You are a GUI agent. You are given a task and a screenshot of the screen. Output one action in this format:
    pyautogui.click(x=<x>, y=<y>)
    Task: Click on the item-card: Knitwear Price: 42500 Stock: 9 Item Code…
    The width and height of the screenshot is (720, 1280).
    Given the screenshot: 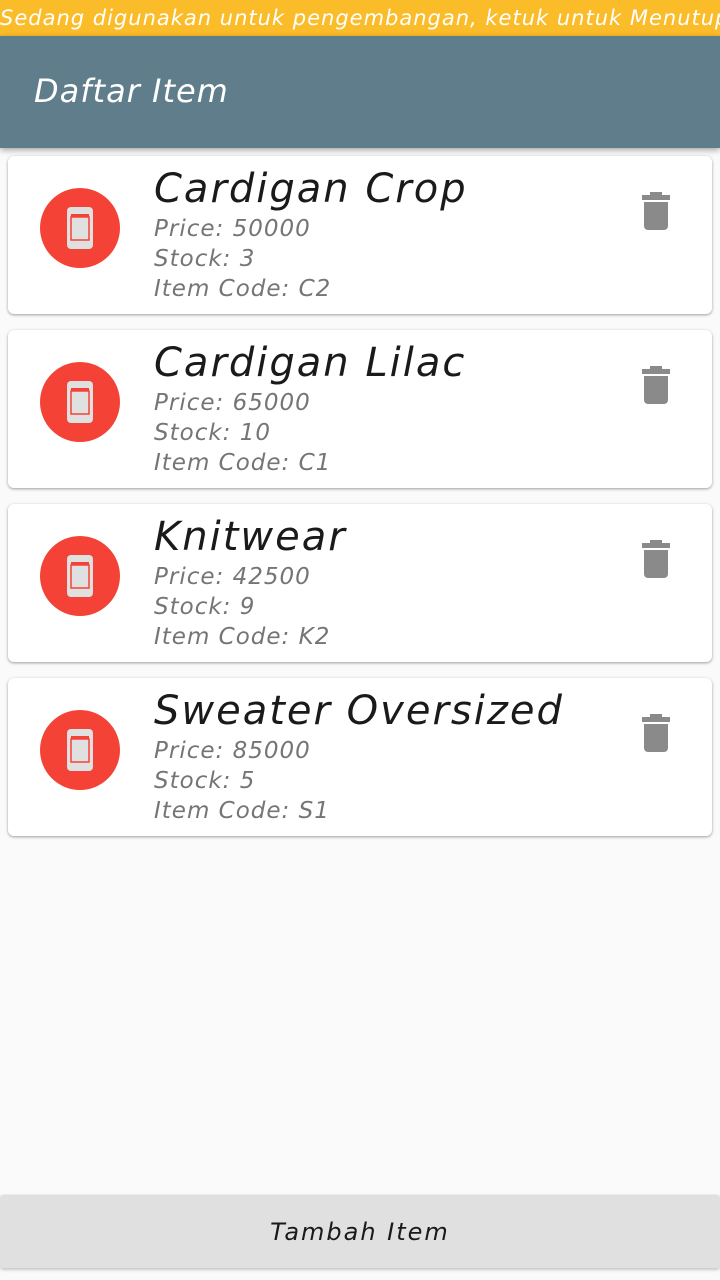 What is the action you would take?
    pyautogui.click(x=360, y=583)
    